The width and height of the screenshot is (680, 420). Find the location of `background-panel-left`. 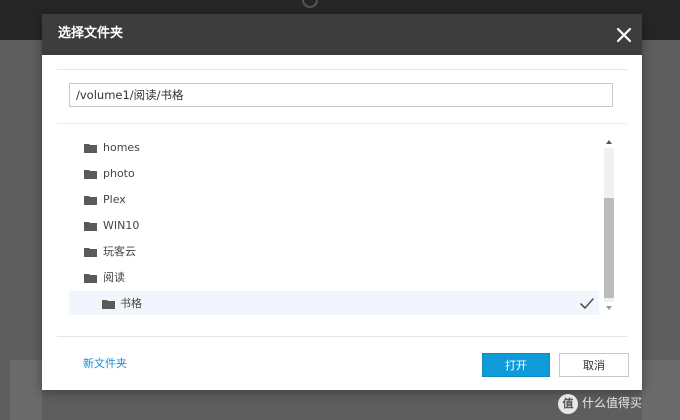

background-panel-left is located at coordinates (26, 390).